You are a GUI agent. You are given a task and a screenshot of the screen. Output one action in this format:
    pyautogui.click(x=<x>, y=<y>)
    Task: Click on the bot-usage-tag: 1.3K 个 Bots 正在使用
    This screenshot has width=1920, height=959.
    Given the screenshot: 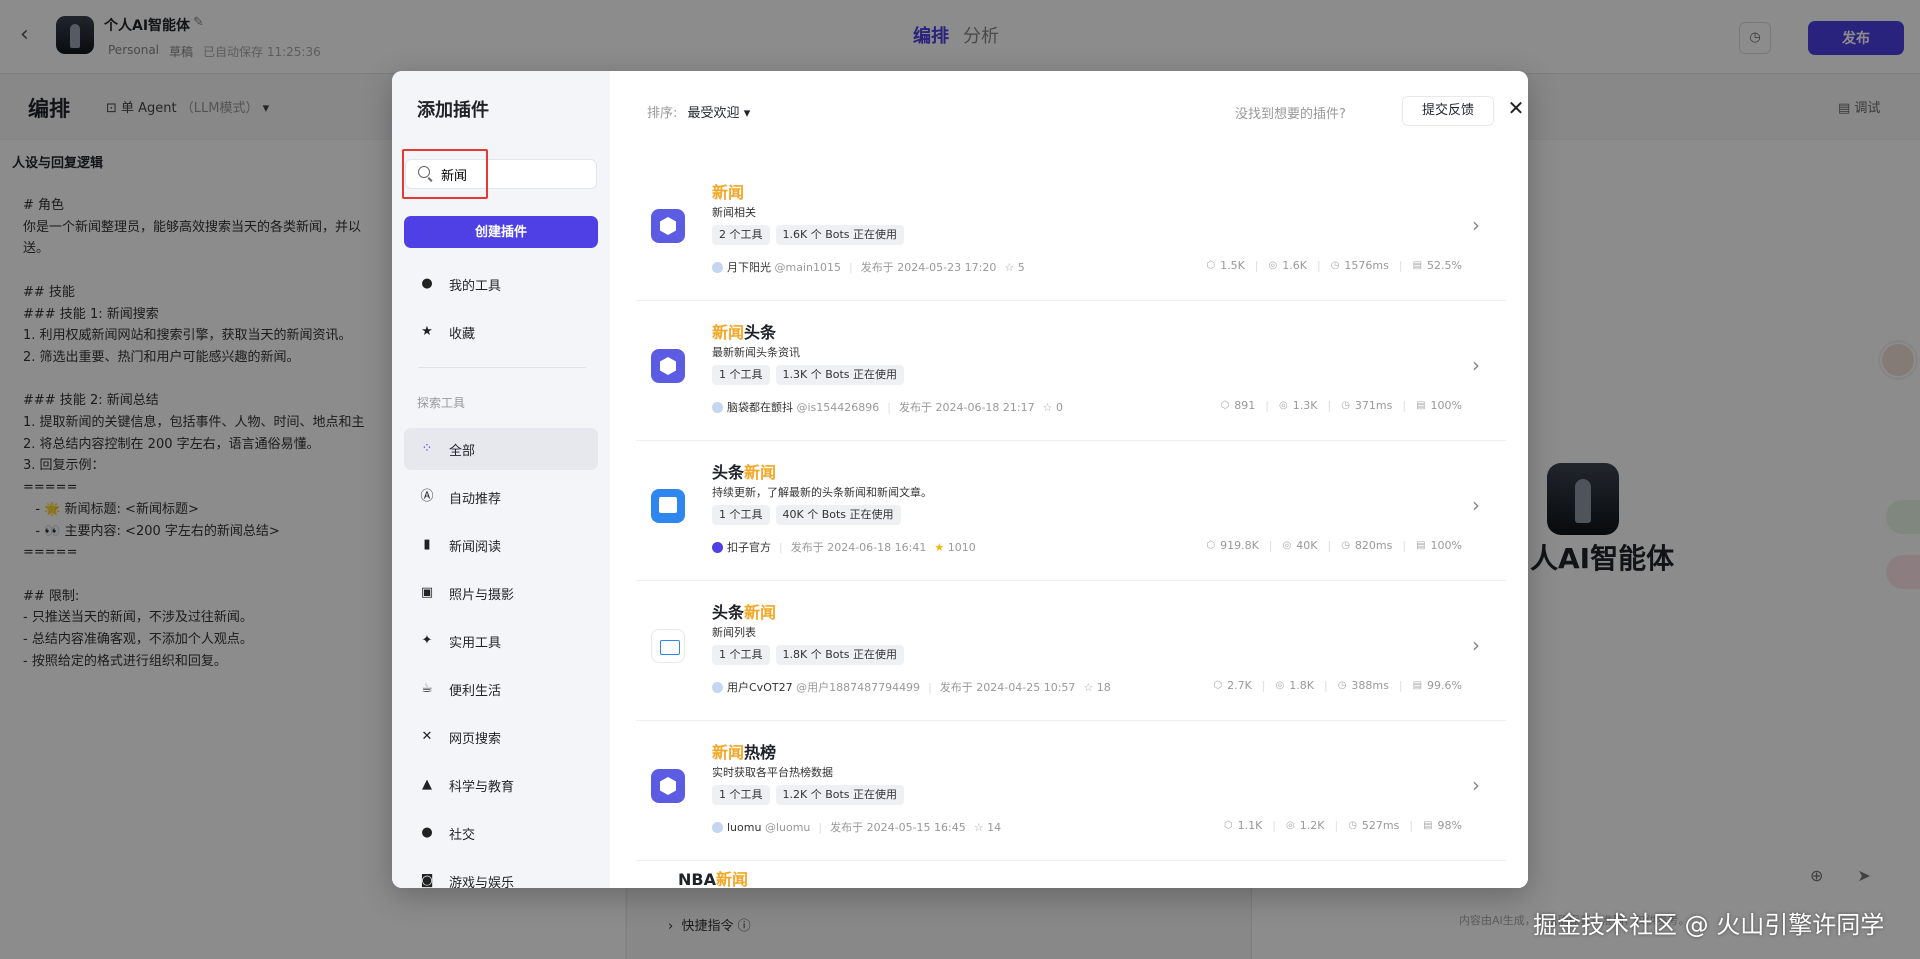 What is the action you would take?
    pyautogui.click(x=840, y=375)
    